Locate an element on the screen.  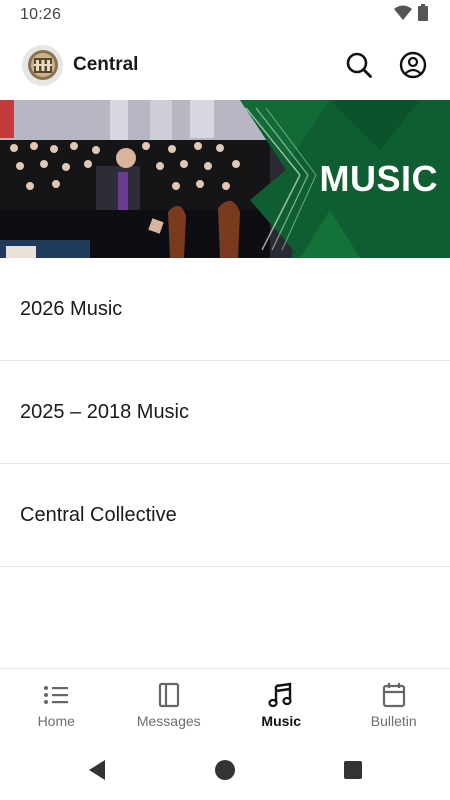
app-header: Central is located at coordinates (225, 65).